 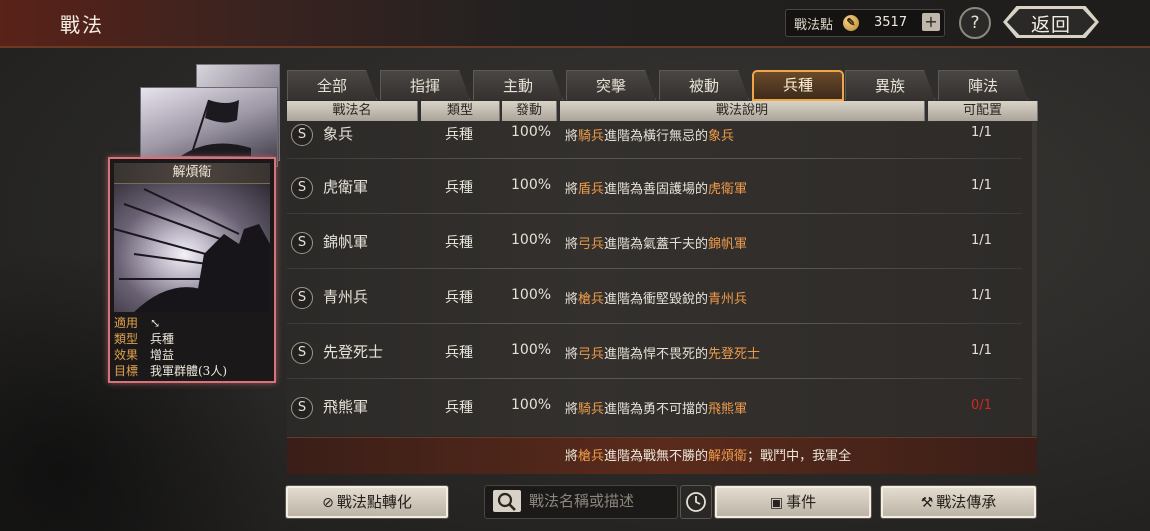 I want to click on table-row: S 虎衛軍 兵種 100% 將盾兵進階為善固護場的虎衛軍 1/1, so click(x=662, y=186).